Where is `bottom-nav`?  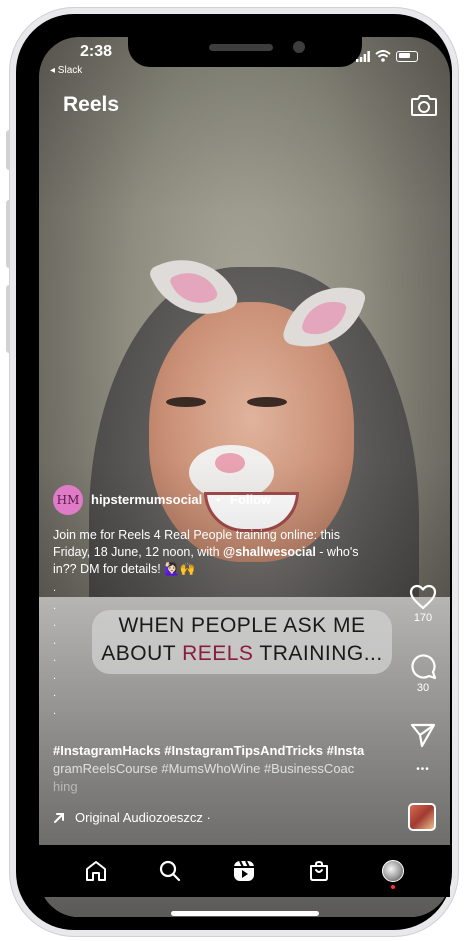
bottom-nav is located at coordinates (244, 871).